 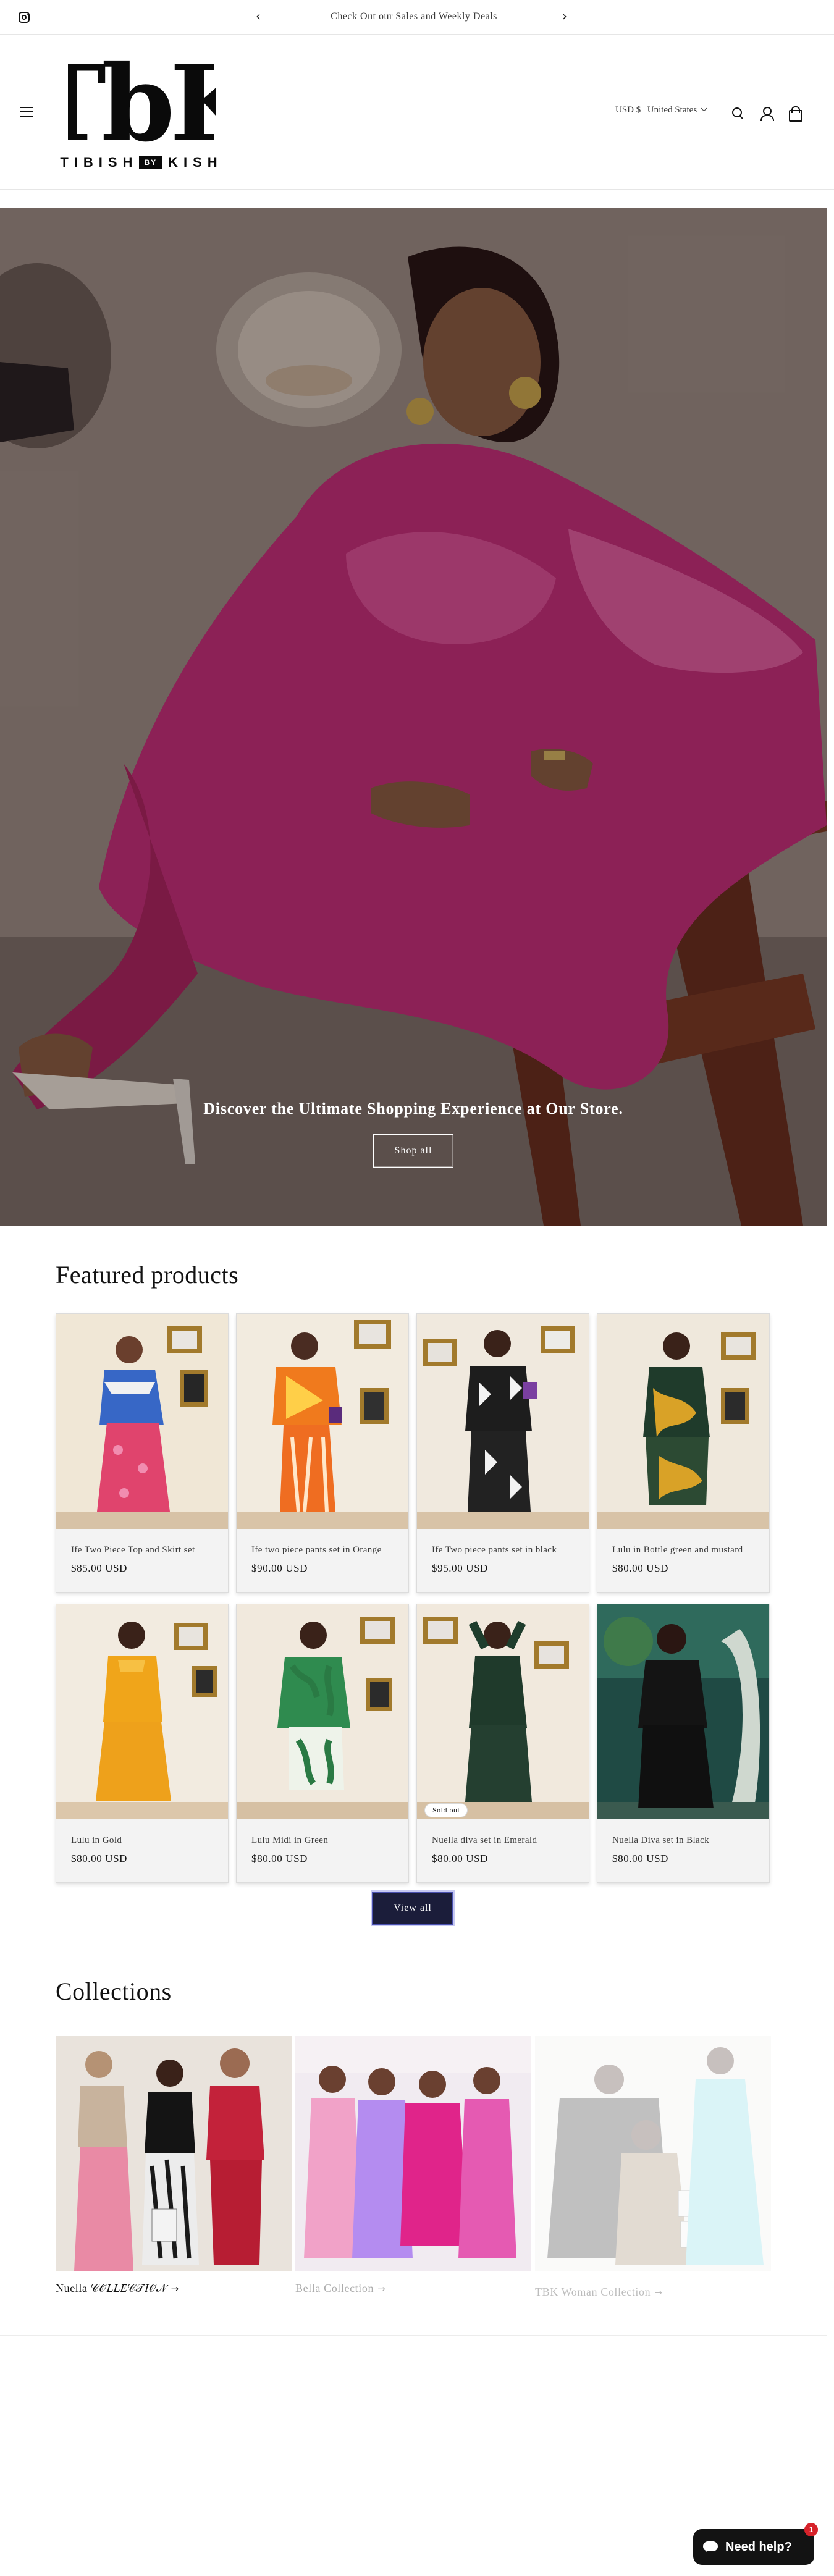 I want to click on product-title: Ife Two piece pants set in black, so click(x=494, y=1550).